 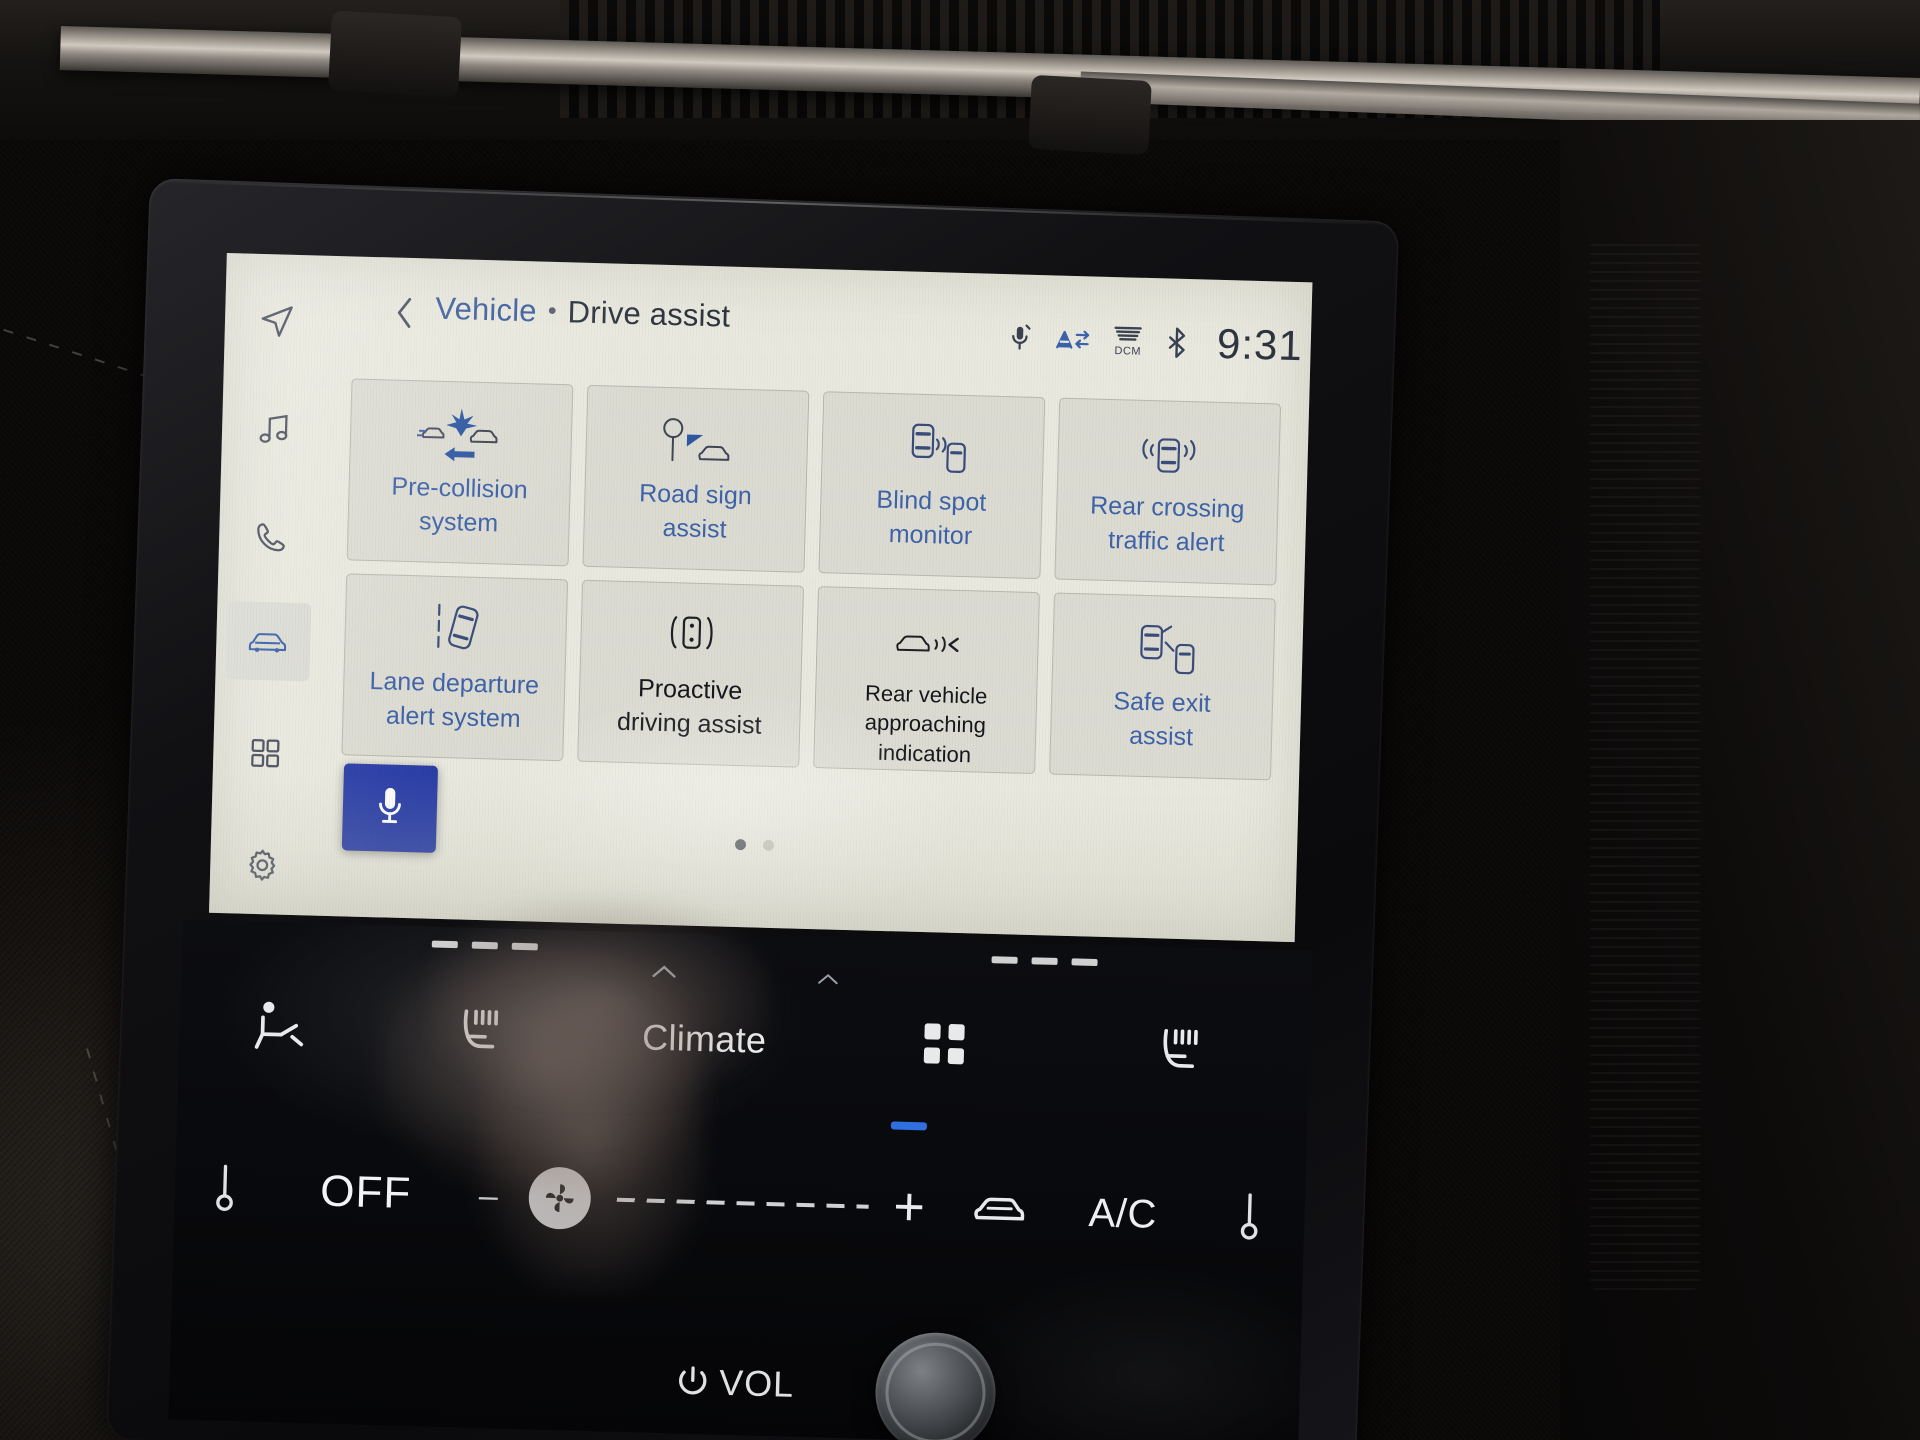 I want to click on sidebar-item-apps, so click(x=265, y=753).